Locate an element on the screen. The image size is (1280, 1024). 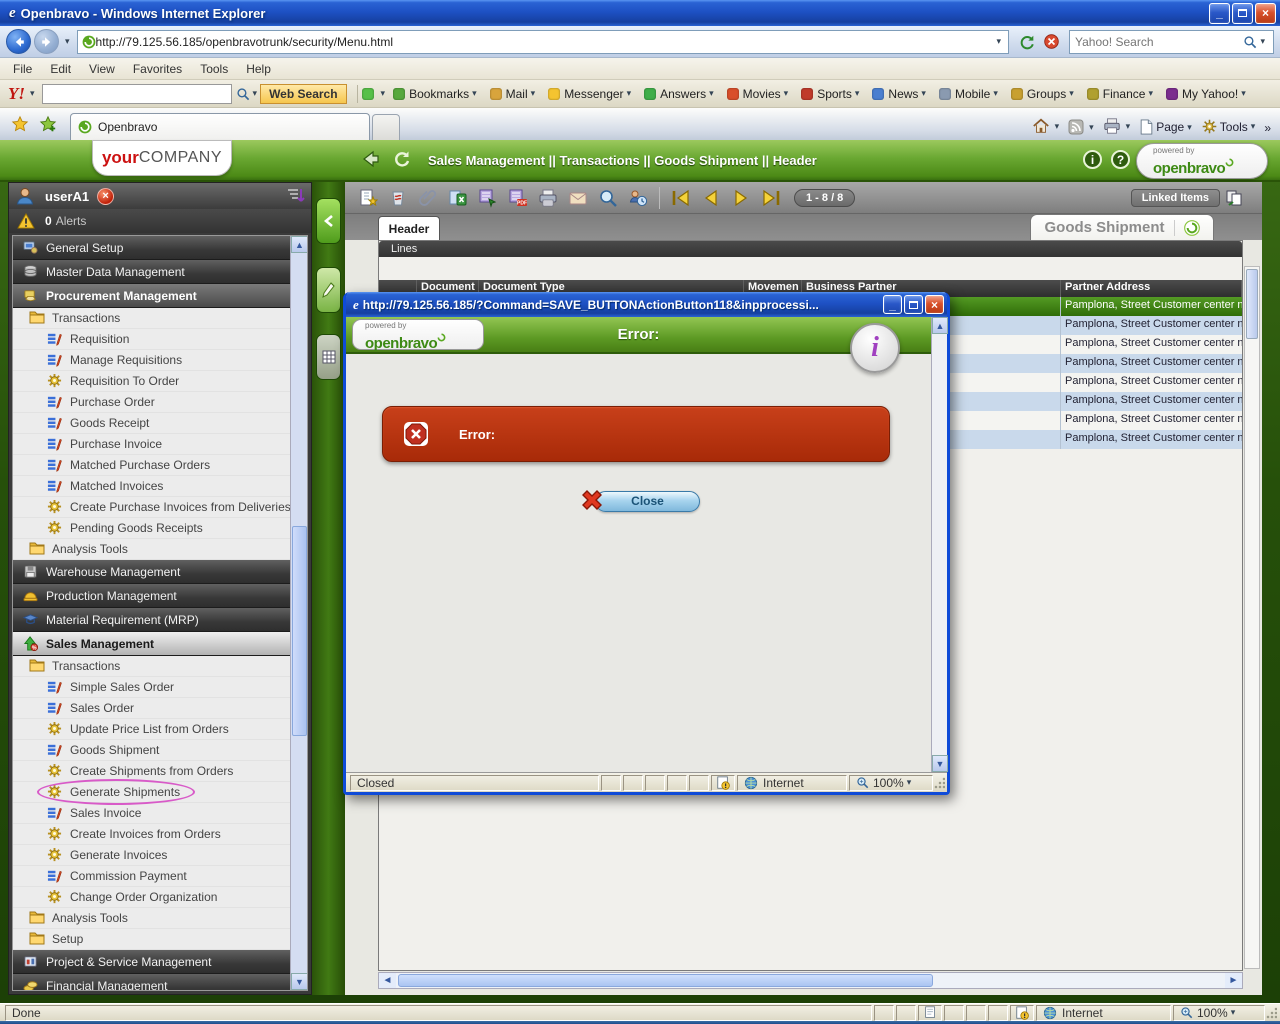
sidebar-item-update-price-list-from-orders: Update Price List from Orders is located at coordinates (151, 729).